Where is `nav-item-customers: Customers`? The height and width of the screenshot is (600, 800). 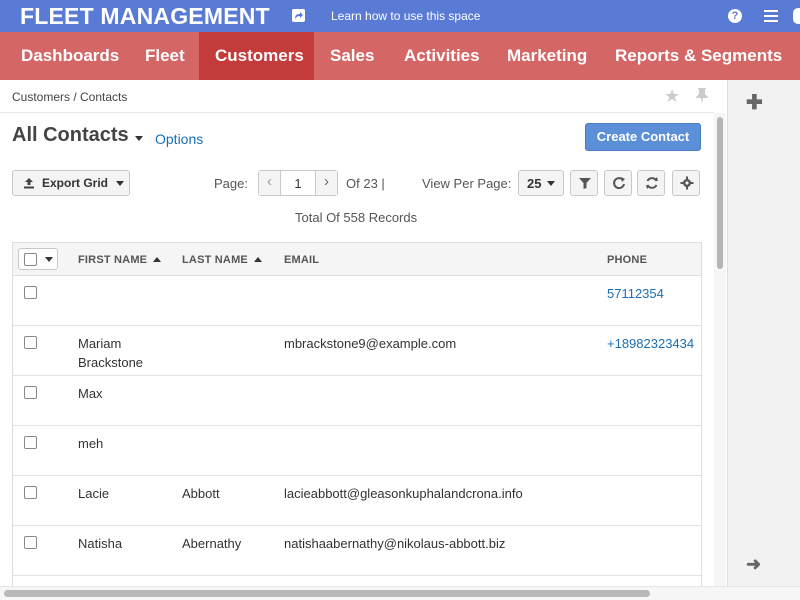 nav-item-customers: Customers is located at coordinates (256, 56).